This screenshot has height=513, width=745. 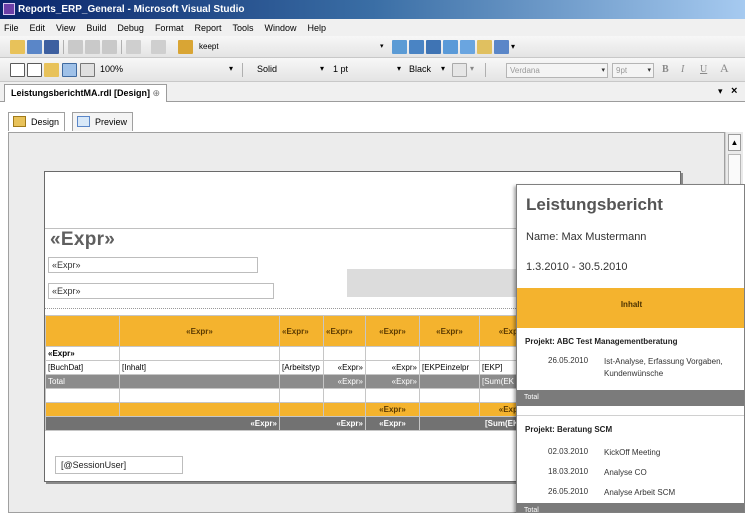 I want to click on table-cell: [BuchDat], so click(x=82, y=367).